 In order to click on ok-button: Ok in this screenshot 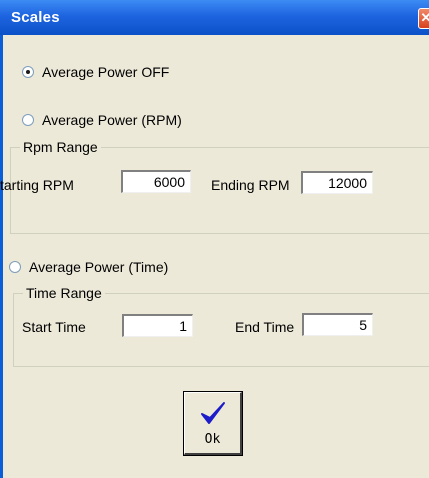, I will do `click(213, 423)`.